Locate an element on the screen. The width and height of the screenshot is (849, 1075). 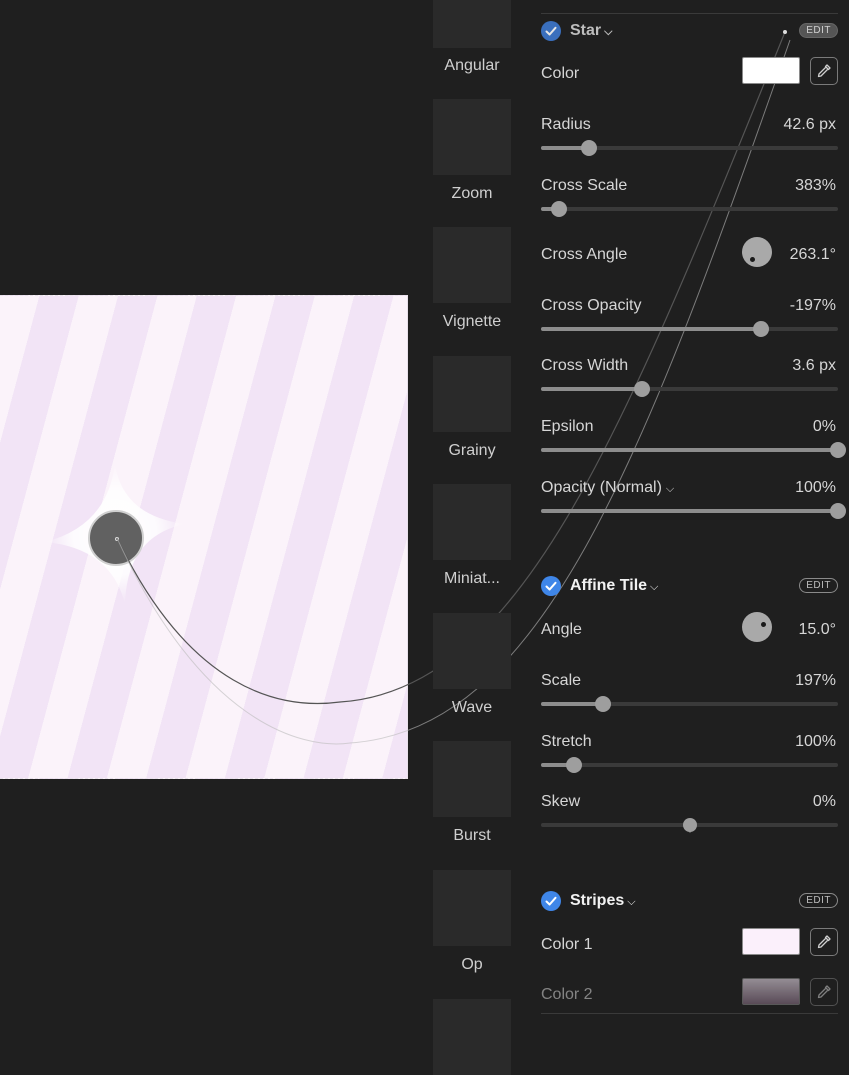
star-enabled-checkbox is located at coordinates (551, 31).